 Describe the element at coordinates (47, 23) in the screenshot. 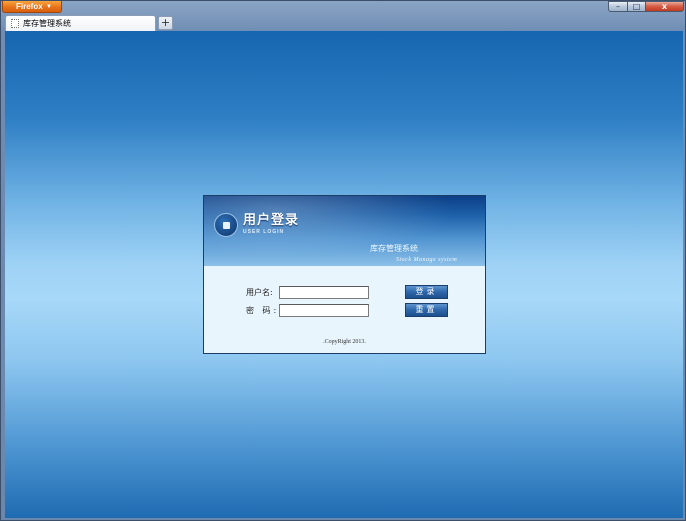

I see `tab-title: 库存管理系统` at that location.